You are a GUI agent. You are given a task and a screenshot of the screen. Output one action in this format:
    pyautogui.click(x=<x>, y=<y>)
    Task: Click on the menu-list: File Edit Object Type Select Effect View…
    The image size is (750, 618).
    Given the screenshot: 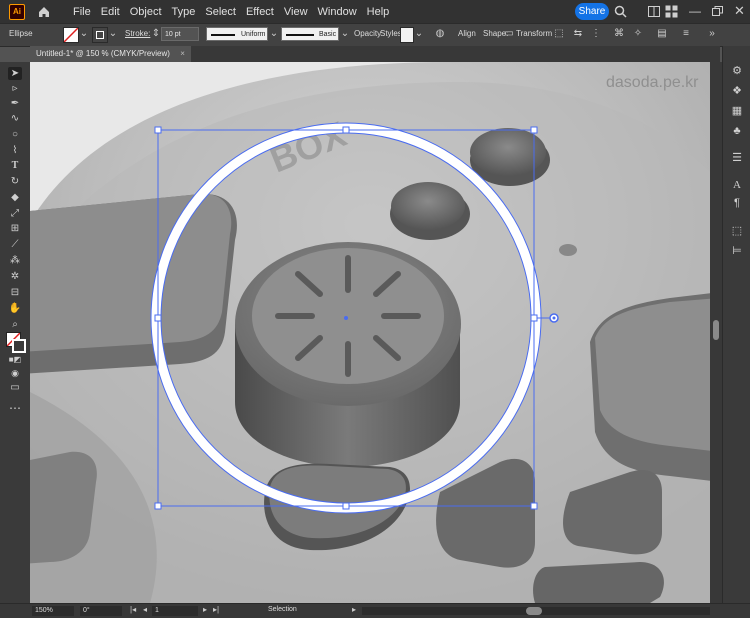 What is the action you would take?
    pyautogui.click(x=231, y=12)
    